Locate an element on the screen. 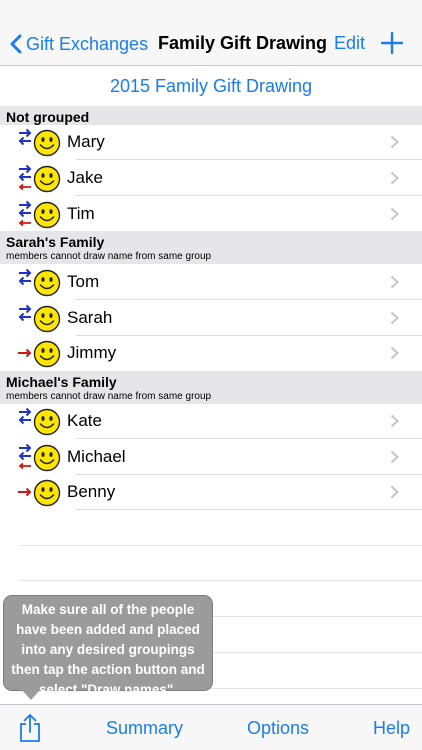 The width and height of the screenshot is (422, 750). page-title: Family Gift Drawing is located at coordinates (243, 43).